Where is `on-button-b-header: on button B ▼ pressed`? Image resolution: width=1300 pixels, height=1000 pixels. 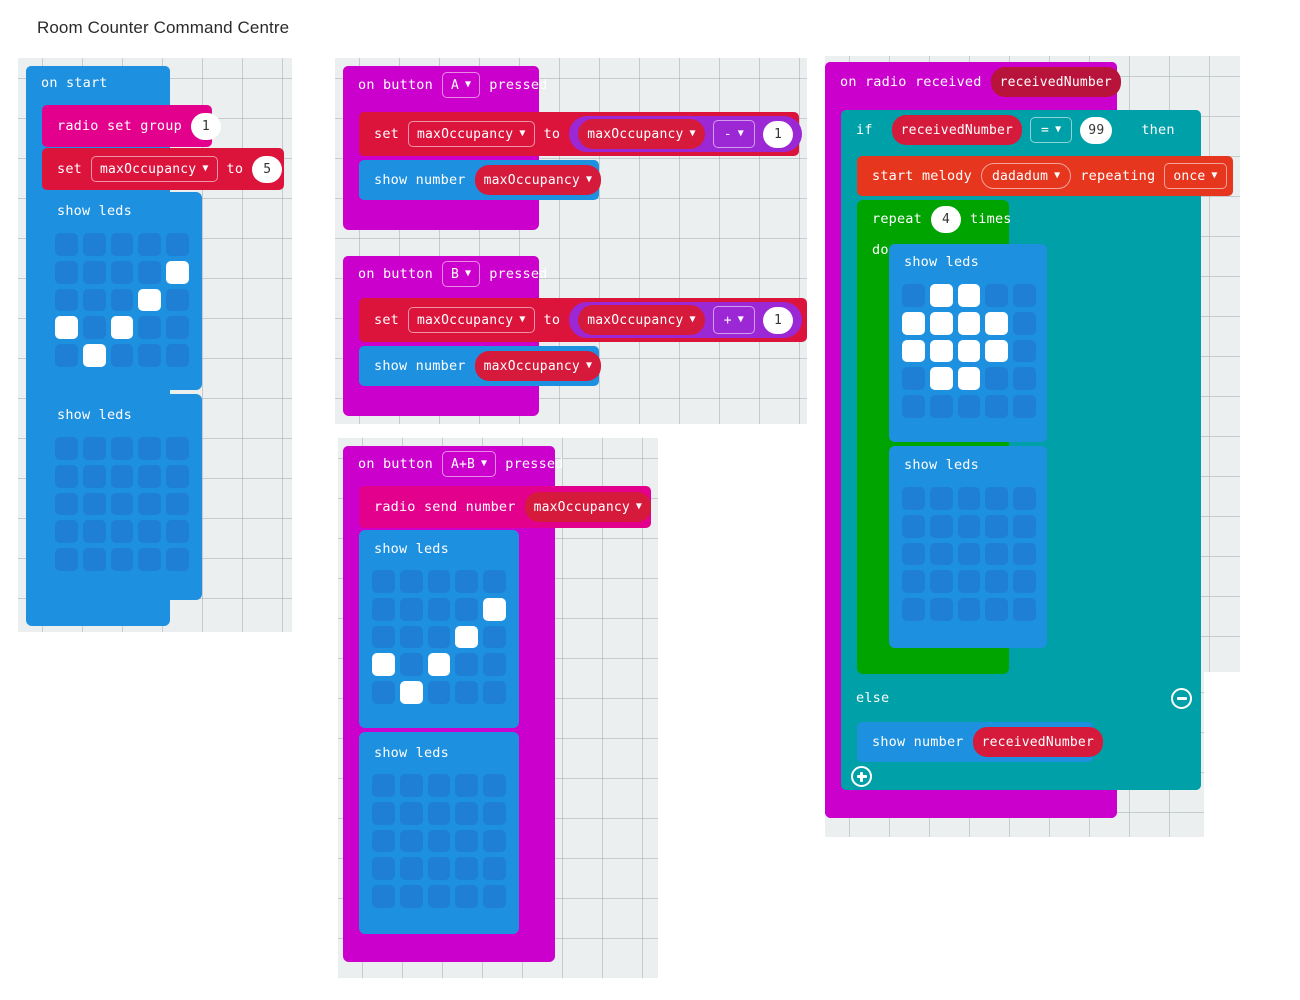 on-button-b-header: on button B ▼ pressed is located at coordinates (445, 274).